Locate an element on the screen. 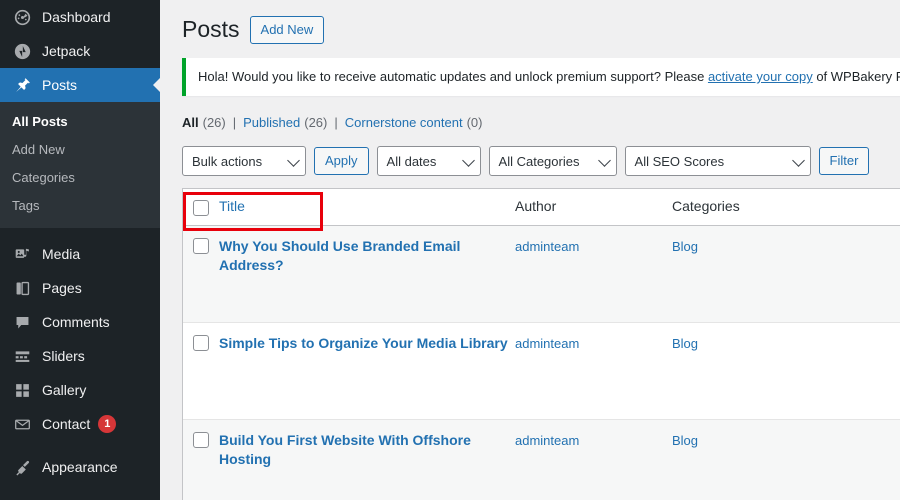 The width and height of the screenshot is (900, 500). sidebar-item-label: Posts is located at coordinates (60, 85).